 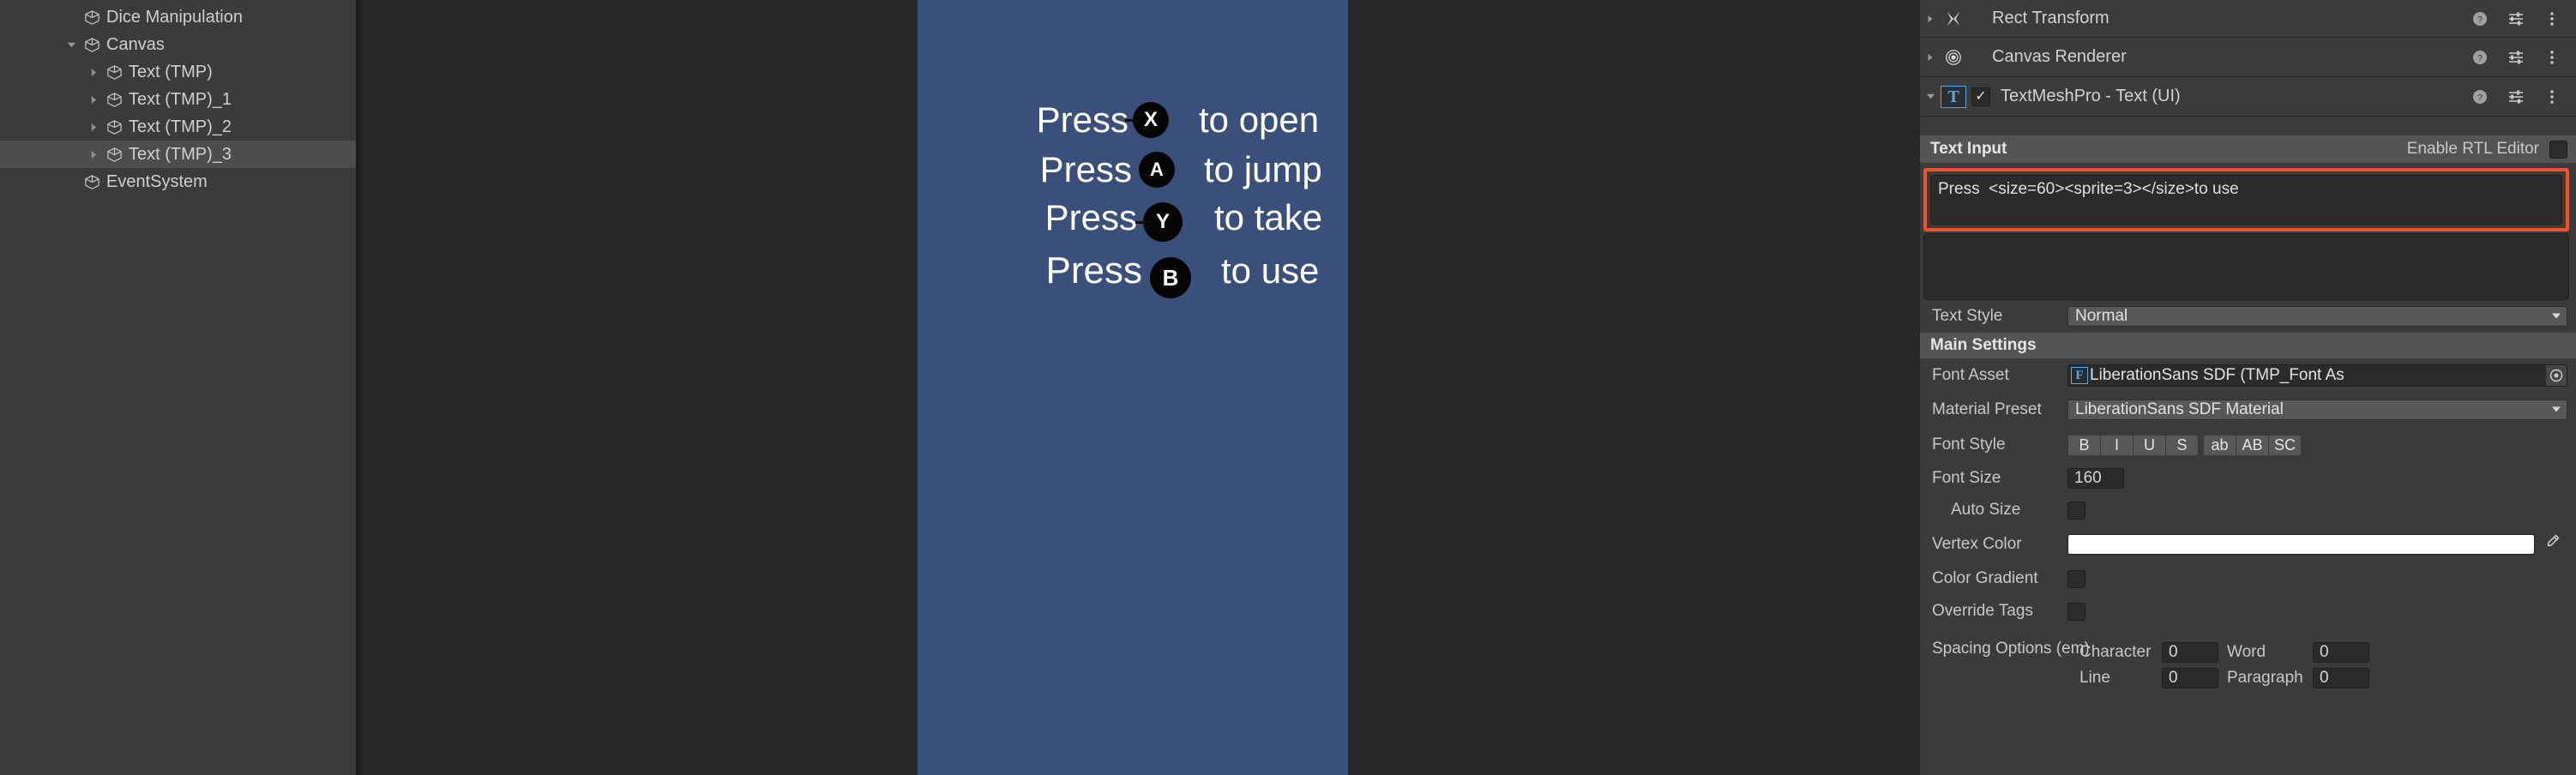 I want to click on main-settings-section-header: Main Settings, so click(x=2248, y=345).